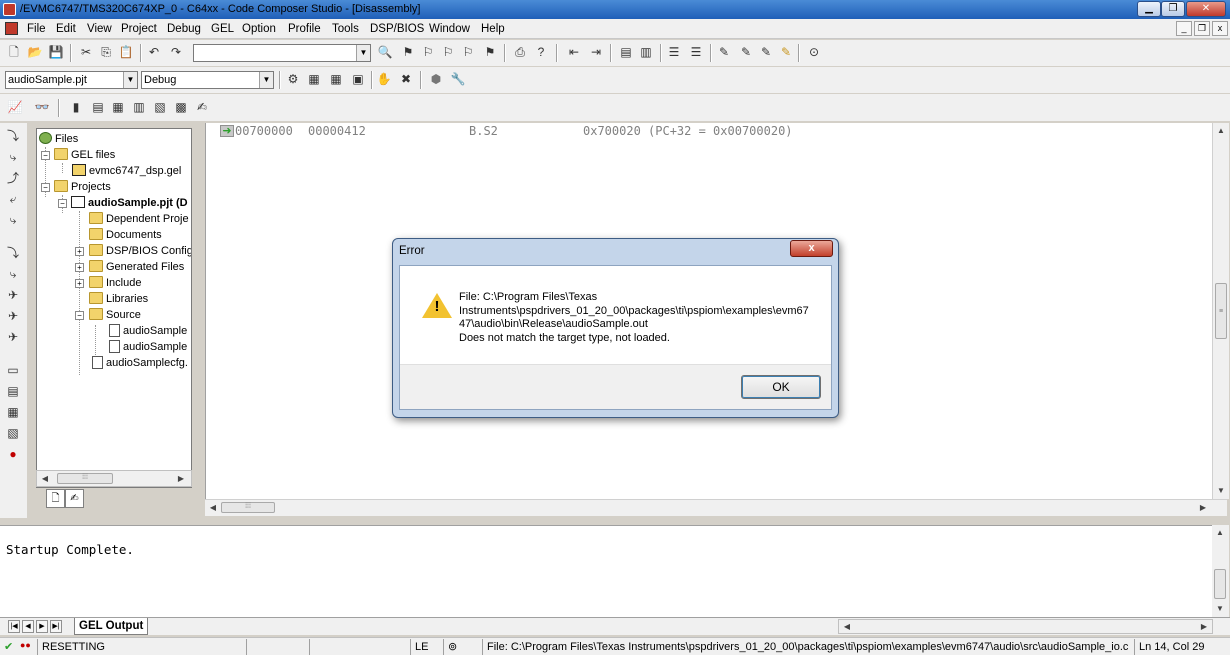  Describe the element at coordinates (56, 52) in the screenshot. I see `save-icon: 💾` at that location.